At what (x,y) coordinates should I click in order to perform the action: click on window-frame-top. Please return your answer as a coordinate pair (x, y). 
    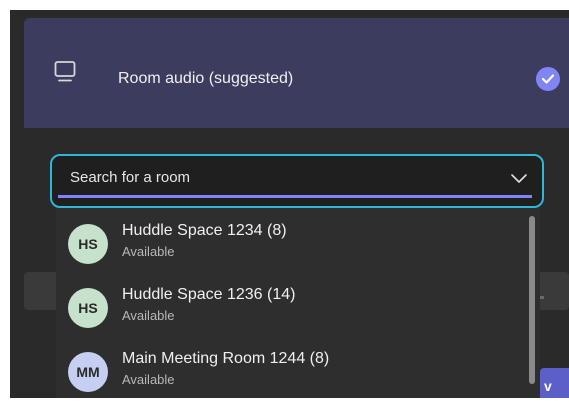
    Looking at the image, I should click on (284, 5).